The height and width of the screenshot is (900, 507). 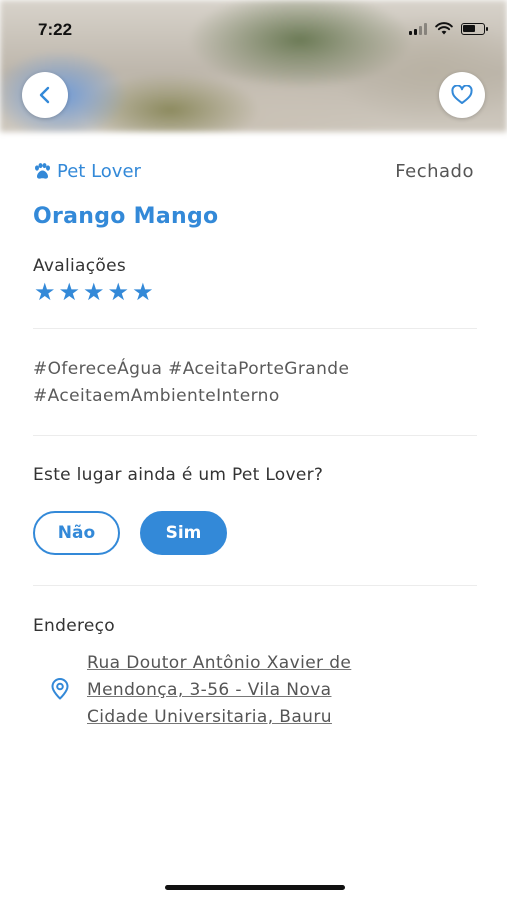 I want to click on rating-stars: ★ ★ ★ ★ ★, so click(x=94, y=292).